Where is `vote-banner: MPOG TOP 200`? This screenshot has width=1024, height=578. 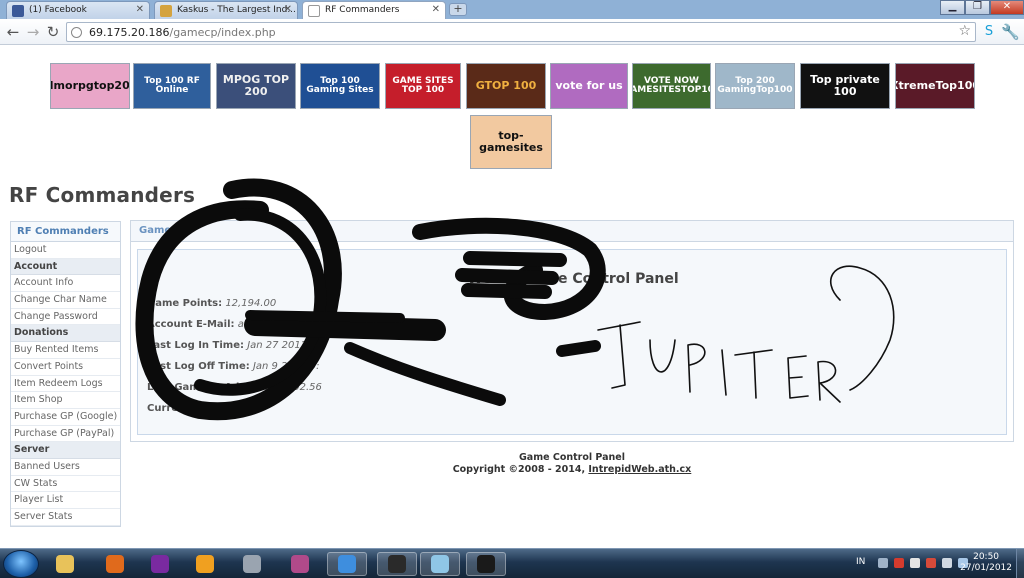 vote-banner: MPOG TOP 200 is located at coordinates (256, 86).